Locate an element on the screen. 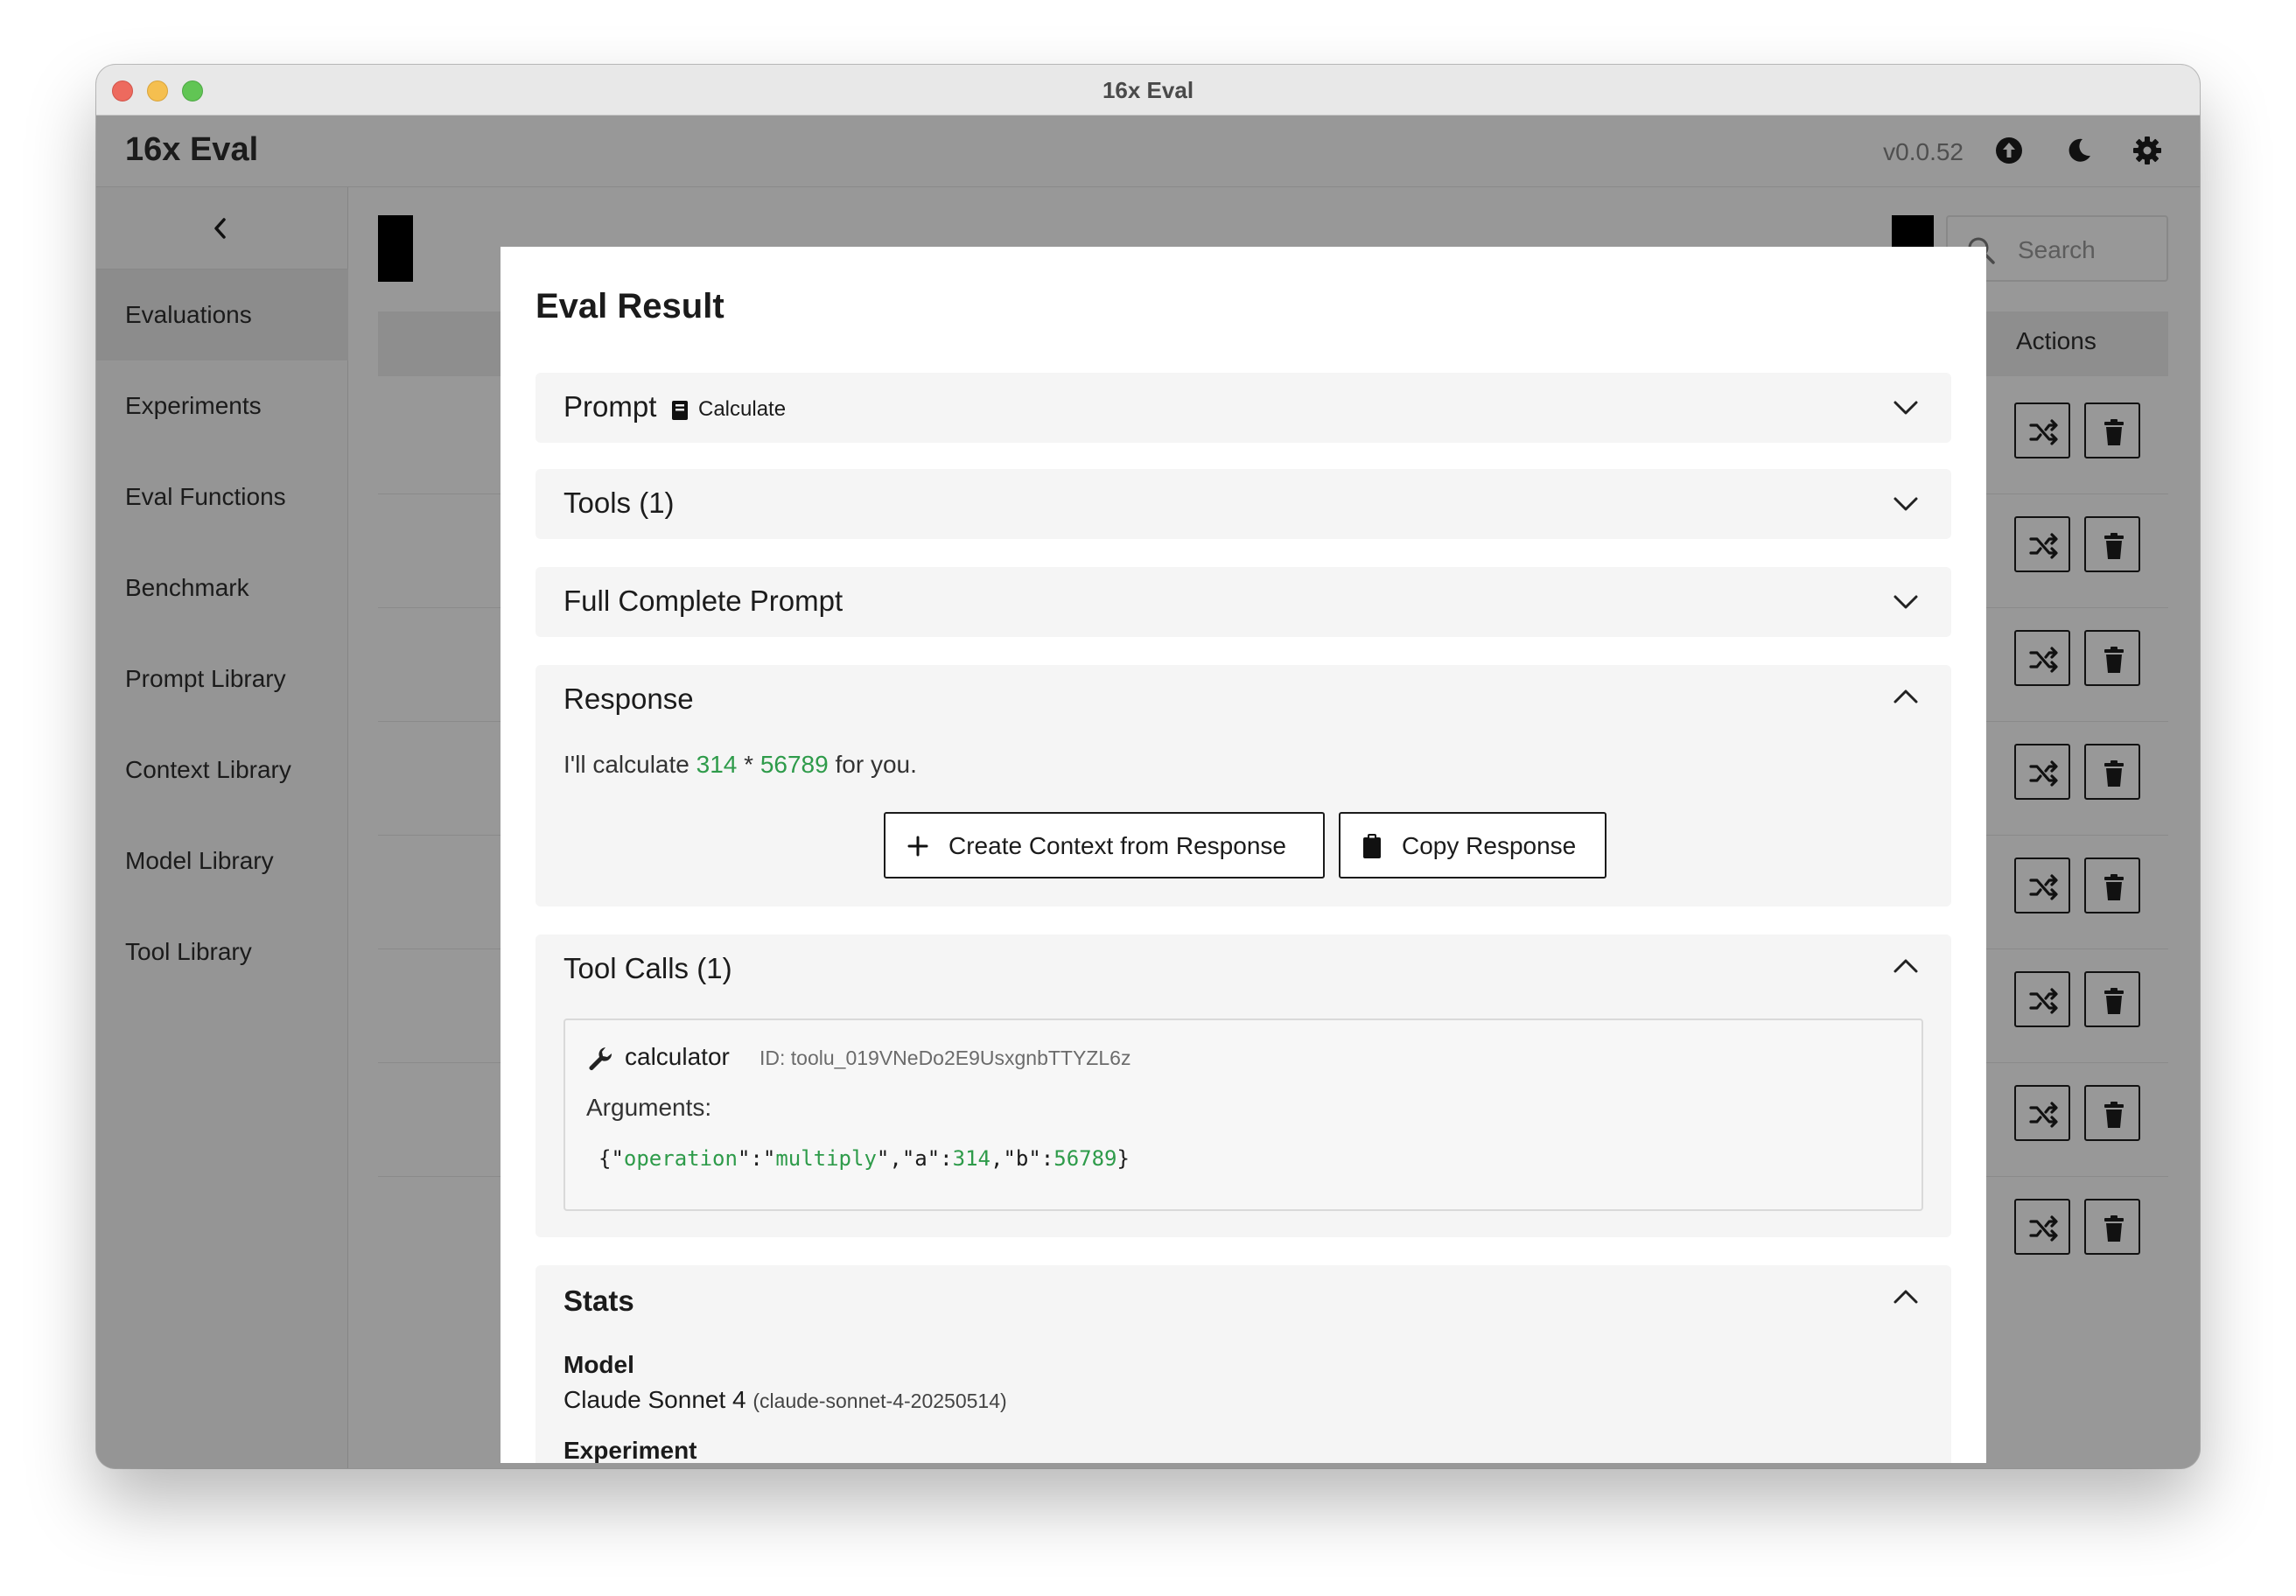  sidebar-item-model-library: Model Library is located at coordinates (222, 861).